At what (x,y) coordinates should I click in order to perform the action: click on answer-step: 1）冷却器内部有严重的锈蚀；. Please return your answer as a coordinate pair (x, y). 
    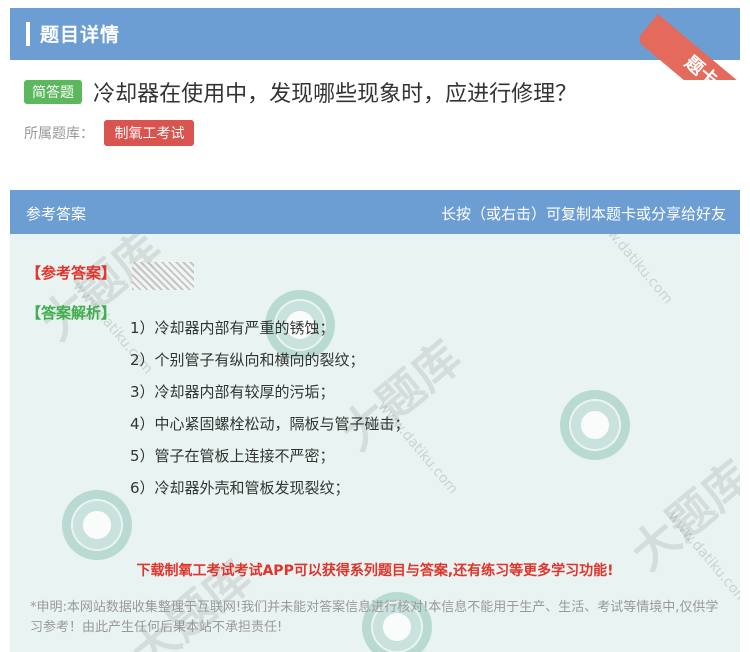
    Looking at the image, I should click on (232, 328).